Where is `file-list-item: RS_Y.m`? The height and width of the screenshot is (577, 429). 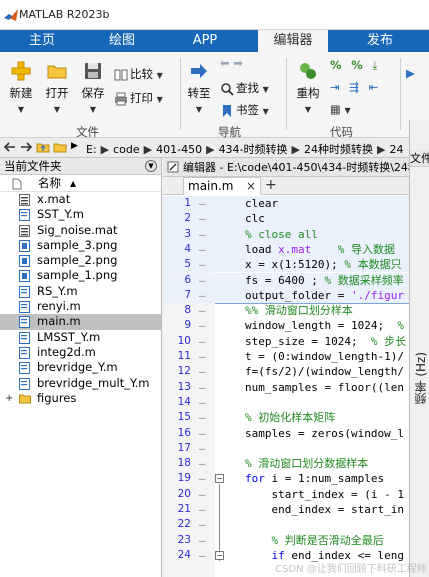
file-list-item: RS_Y.m is located at coordinates (80, 291).